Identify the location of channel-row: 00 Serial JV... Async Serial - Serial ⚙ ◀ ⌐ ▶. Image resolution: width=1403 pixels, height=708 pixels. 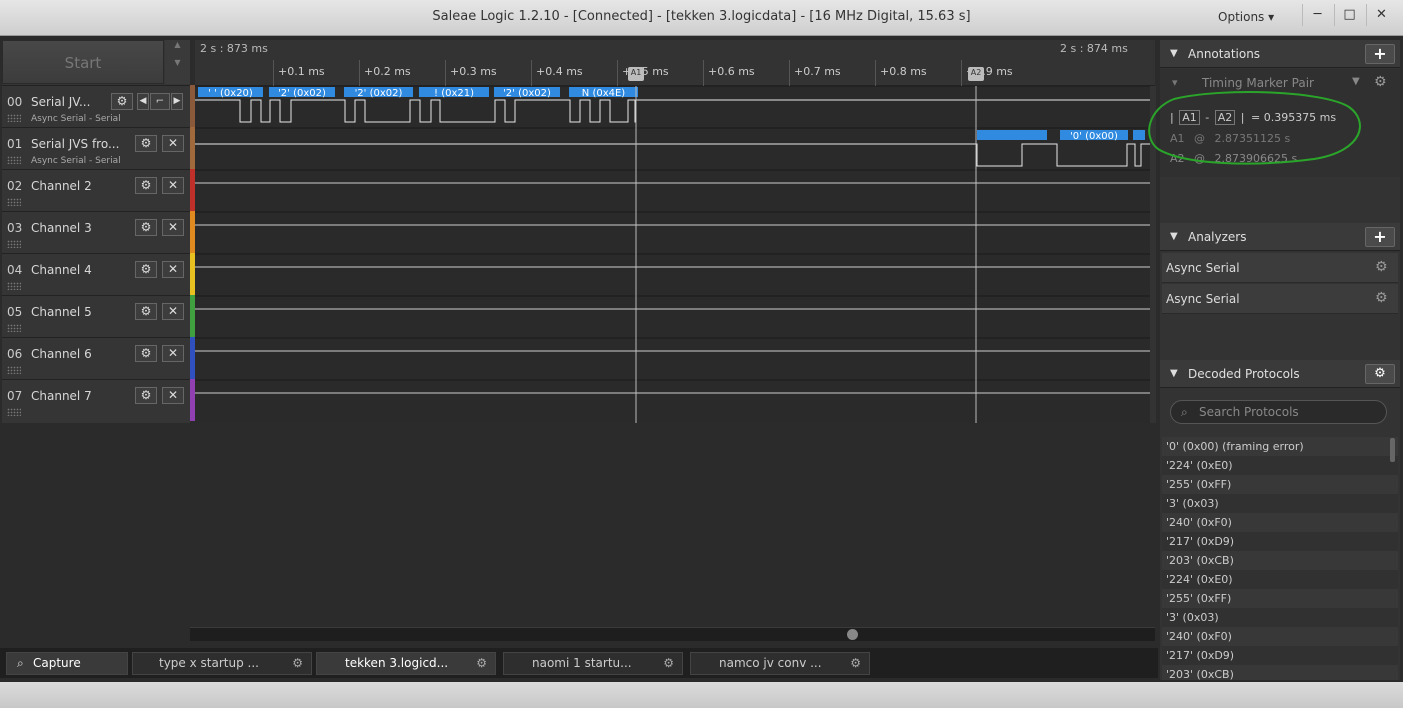
(96, 106).